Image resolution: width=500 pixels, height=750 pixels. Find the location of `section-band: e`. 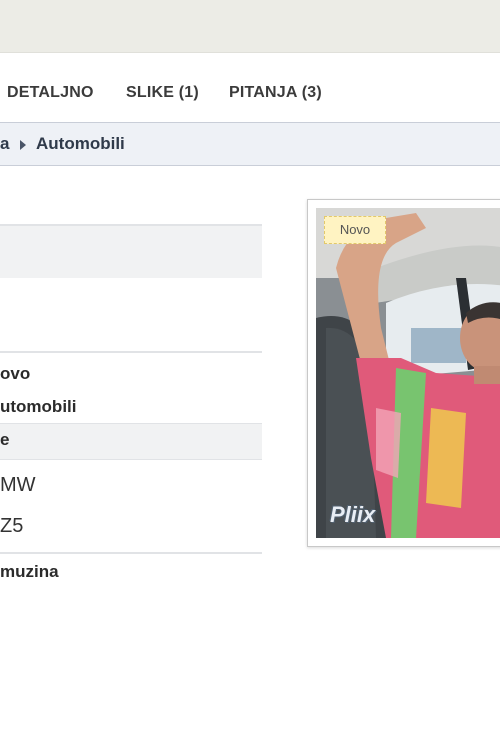

section-band: e is located at coordinates (131, 441).